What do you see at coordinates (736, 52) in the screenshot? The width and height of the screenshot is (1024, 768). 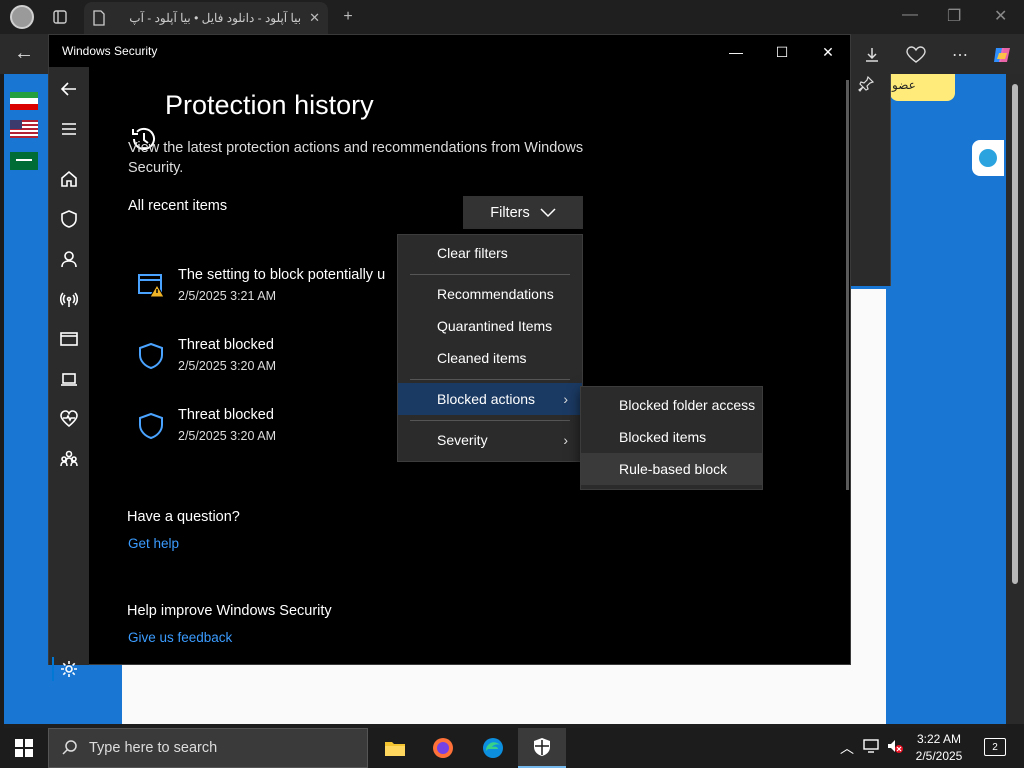 I see `window-minimize-icon: —` at bounding box center [736, 52].